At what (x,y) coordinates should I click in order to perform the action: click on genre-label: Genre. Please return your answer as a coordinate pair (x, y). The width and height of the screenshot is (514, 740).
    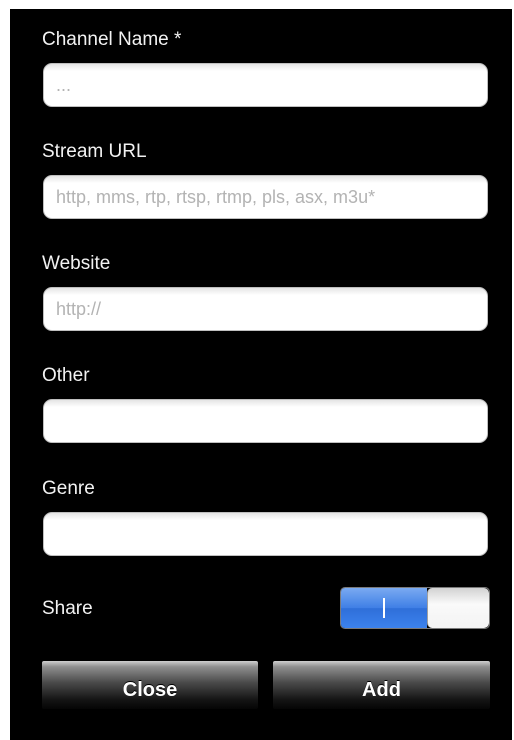
    Looking at the image, I should click on (68, 488).